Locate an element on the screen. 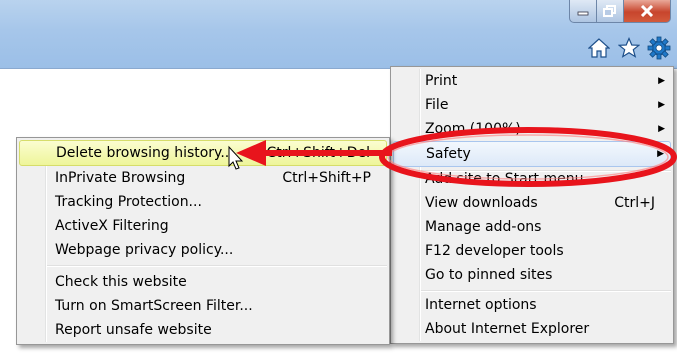 The width and height of the screenshot is (677, 355). menu-item-label: Print is located at coordinates (441, 81).